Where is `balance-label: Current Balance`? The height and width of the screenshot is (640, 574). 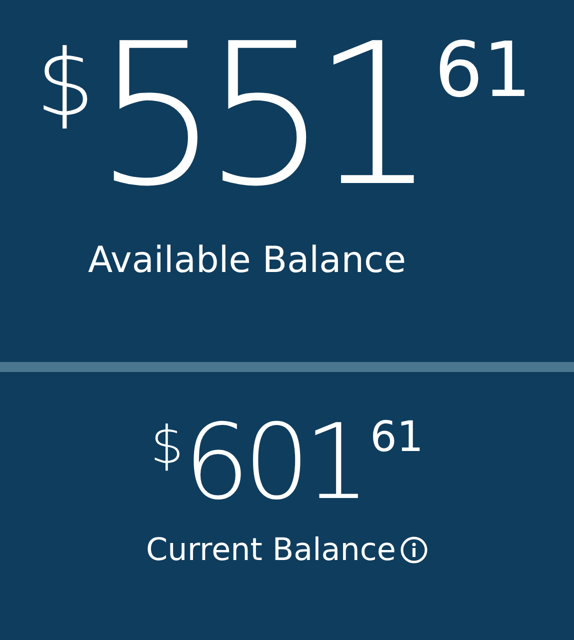 balance-label: Current Balance is located at coordinates (271, 550).